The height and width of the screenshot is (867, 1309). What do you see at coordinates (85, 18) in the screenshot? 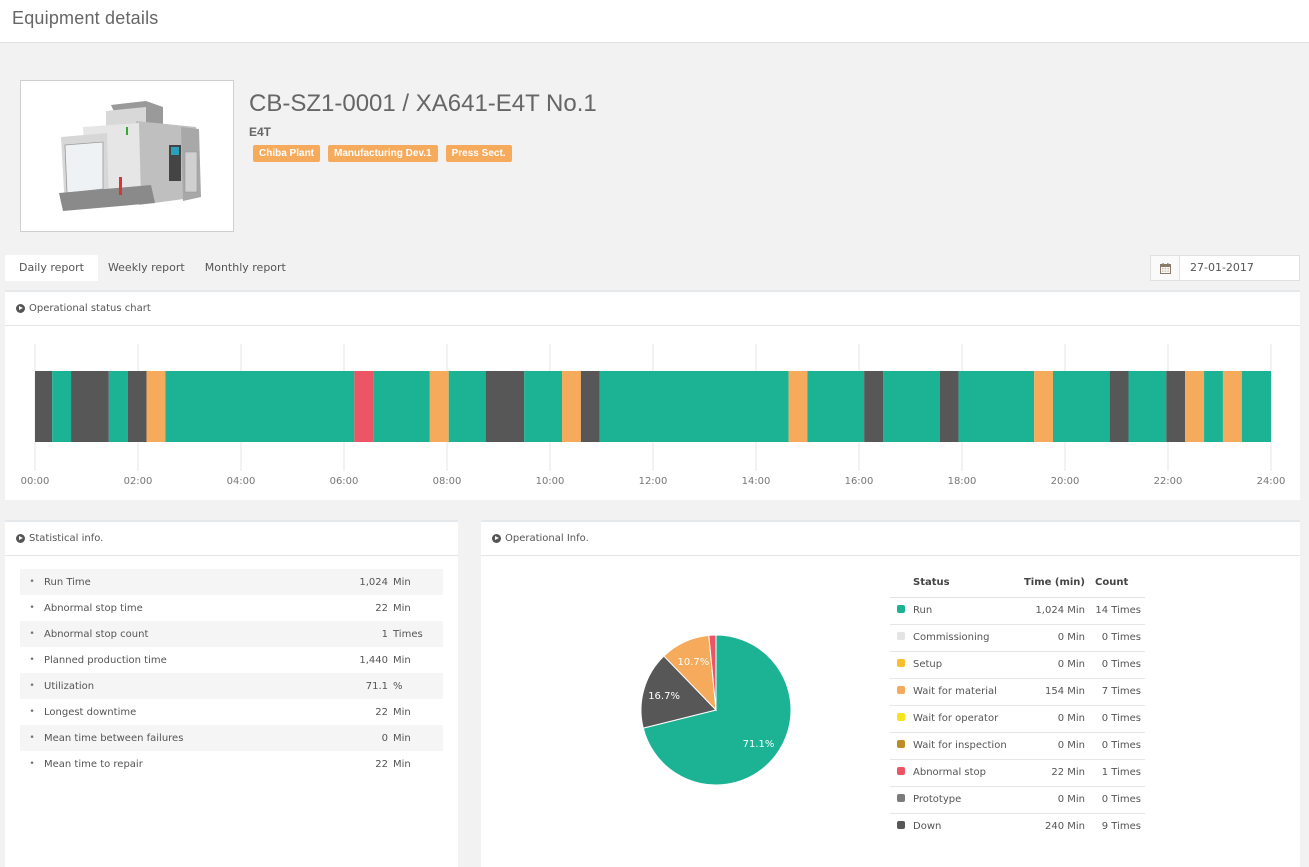
I see `page-title: Equipment details` at bounding box center [85, 18].